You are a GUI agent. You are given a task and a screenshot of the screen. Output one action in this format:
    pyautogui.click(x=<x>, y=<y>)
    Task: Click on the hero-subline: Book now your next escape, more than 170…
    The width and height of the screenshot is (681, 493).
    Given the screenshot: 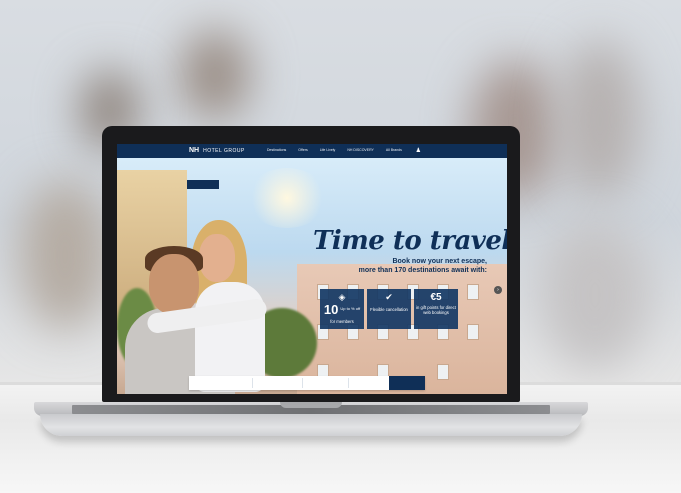 What is the action you would take?
    pyautogui.click(x=407, y=266)
    